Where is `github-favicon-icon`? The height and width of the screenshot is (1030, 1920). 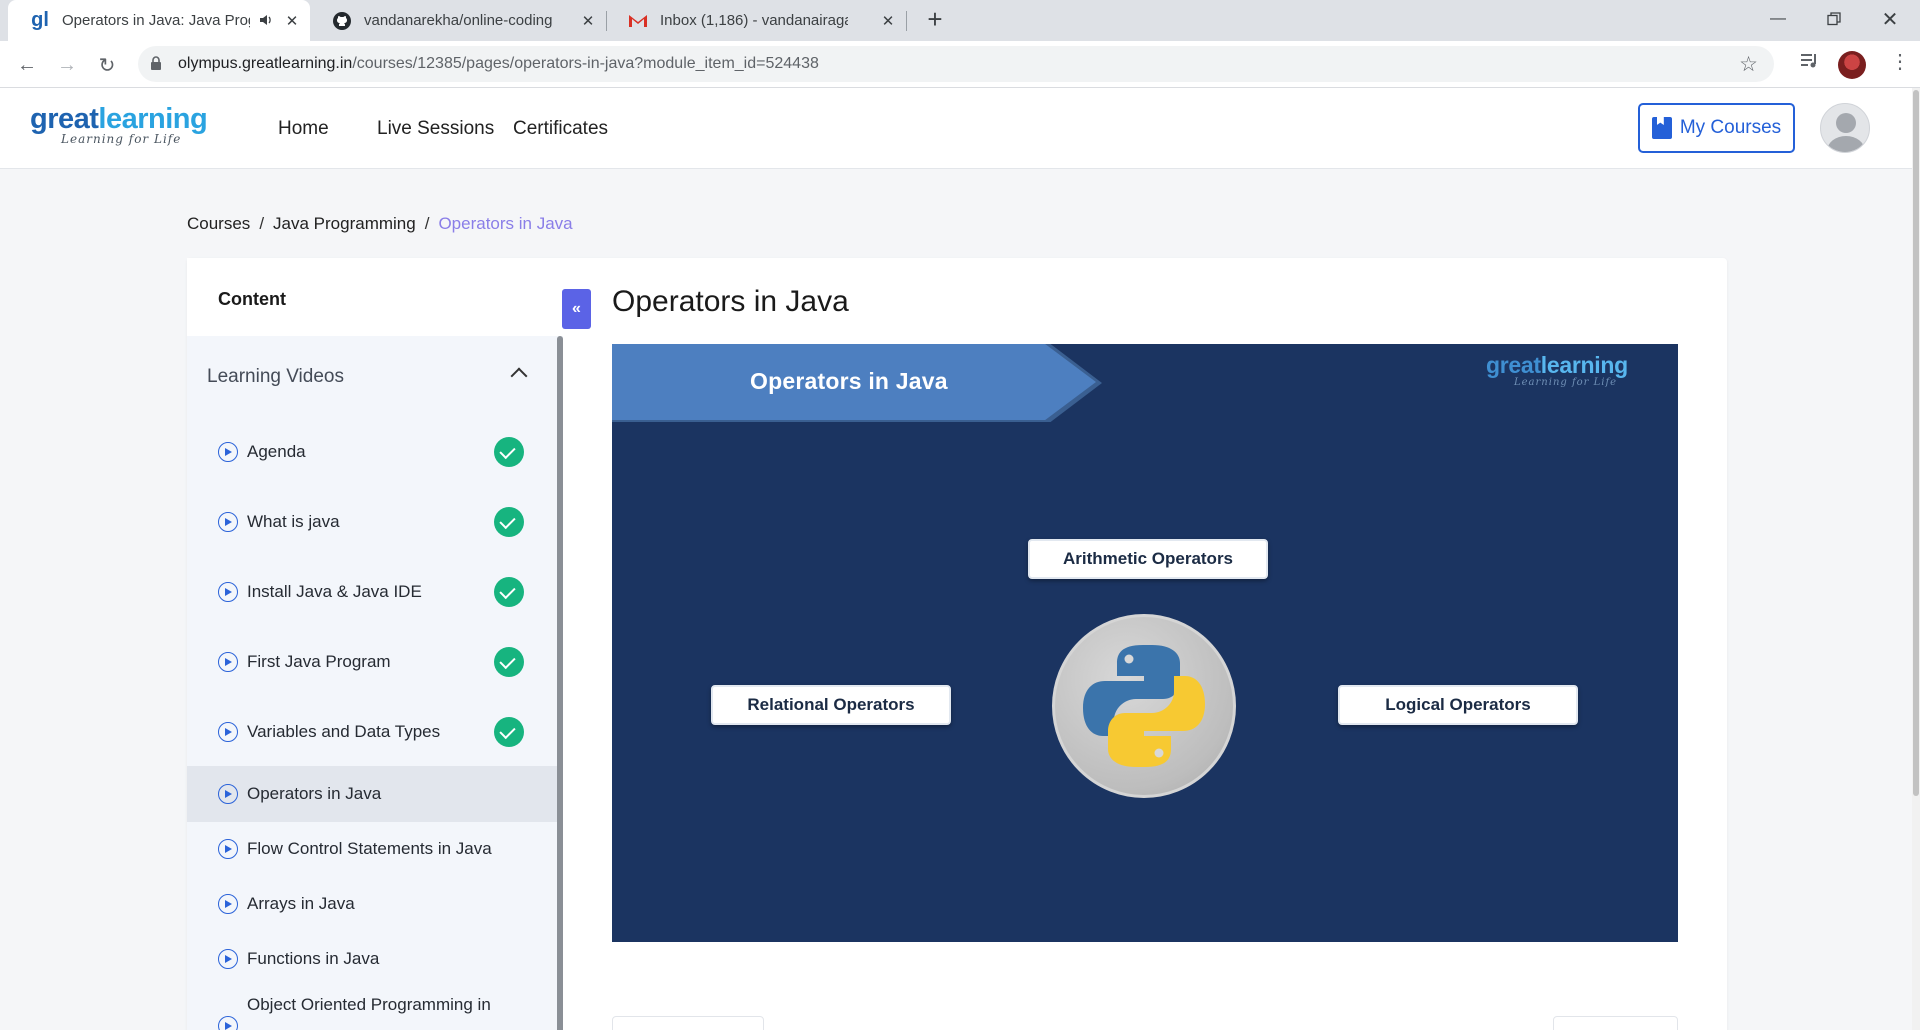 github-favicon-icon is located at coordinates (342, 21).